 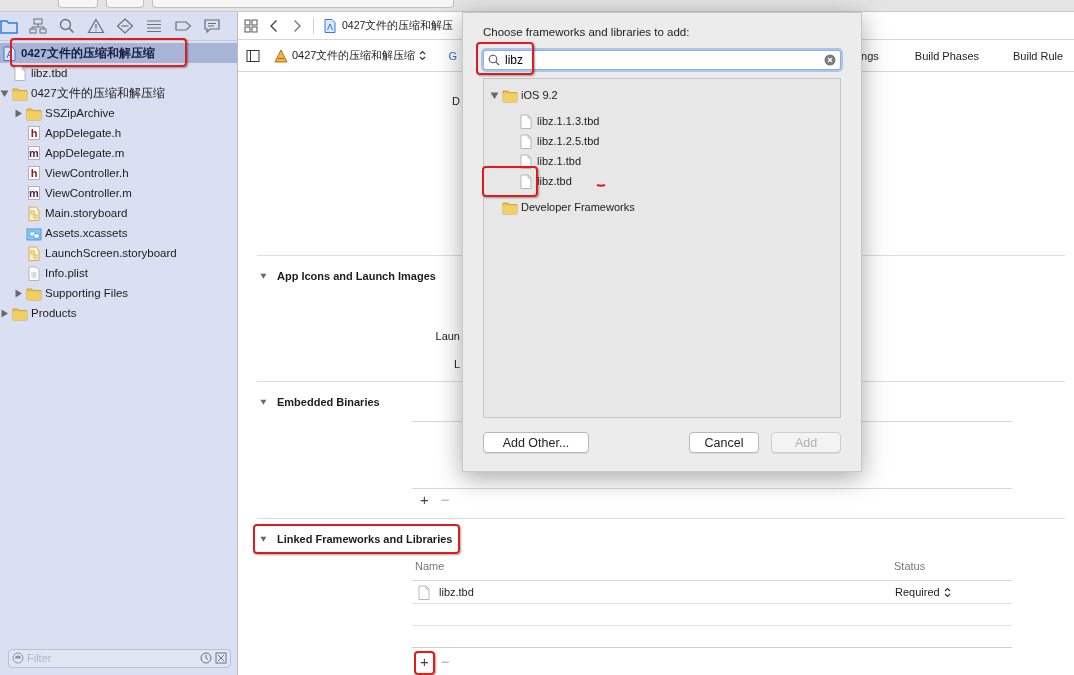 I want to click on tree-row: m ViewController.m, so click(x=118, y=193).